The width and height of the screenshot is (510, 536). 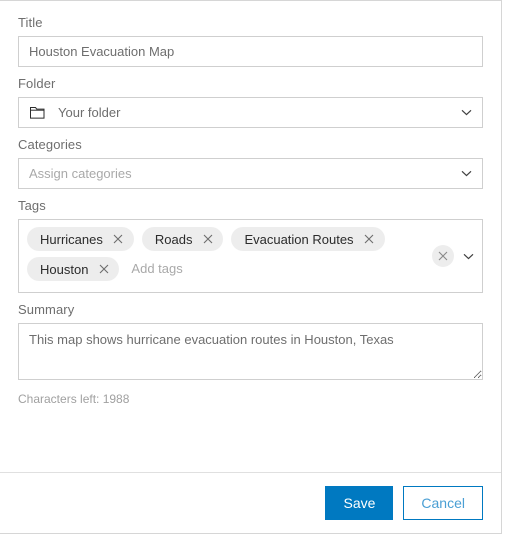 I want to click on summary-textarea, so click(x=250, y=351).